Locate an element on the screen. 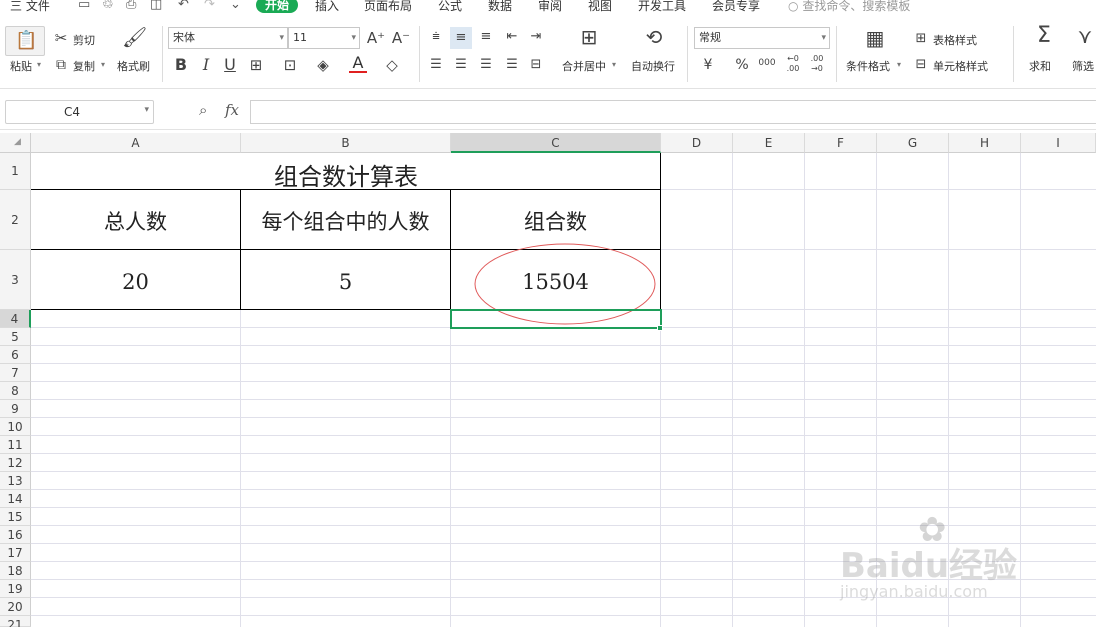  column-header-h: H is located at coordinates (985, 143).